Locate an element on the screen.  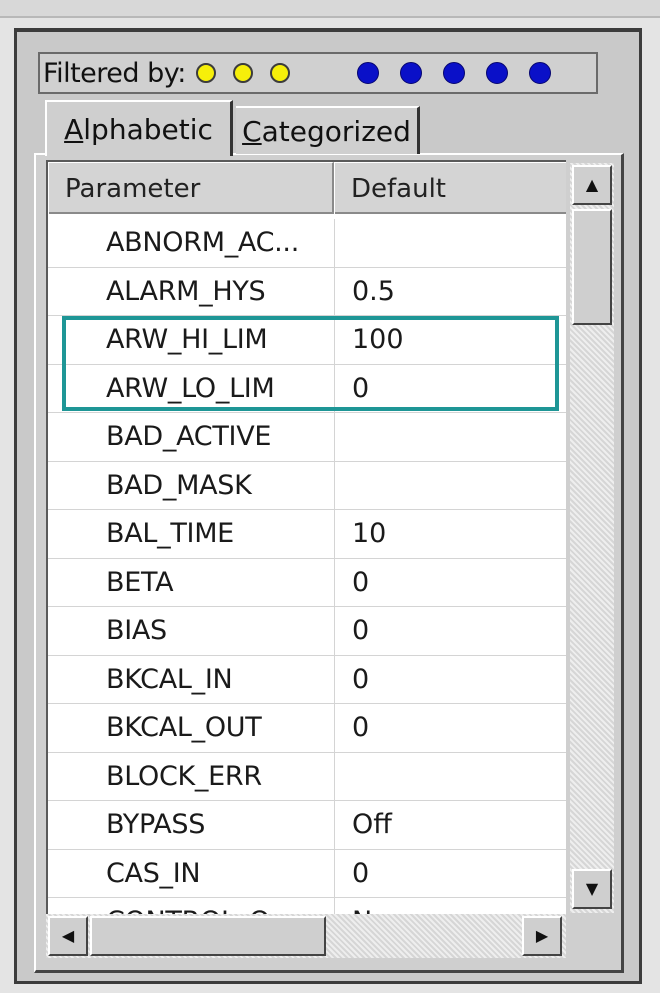
parameter-name: ARW_HI_LIM is located at coordinates (187, 339).